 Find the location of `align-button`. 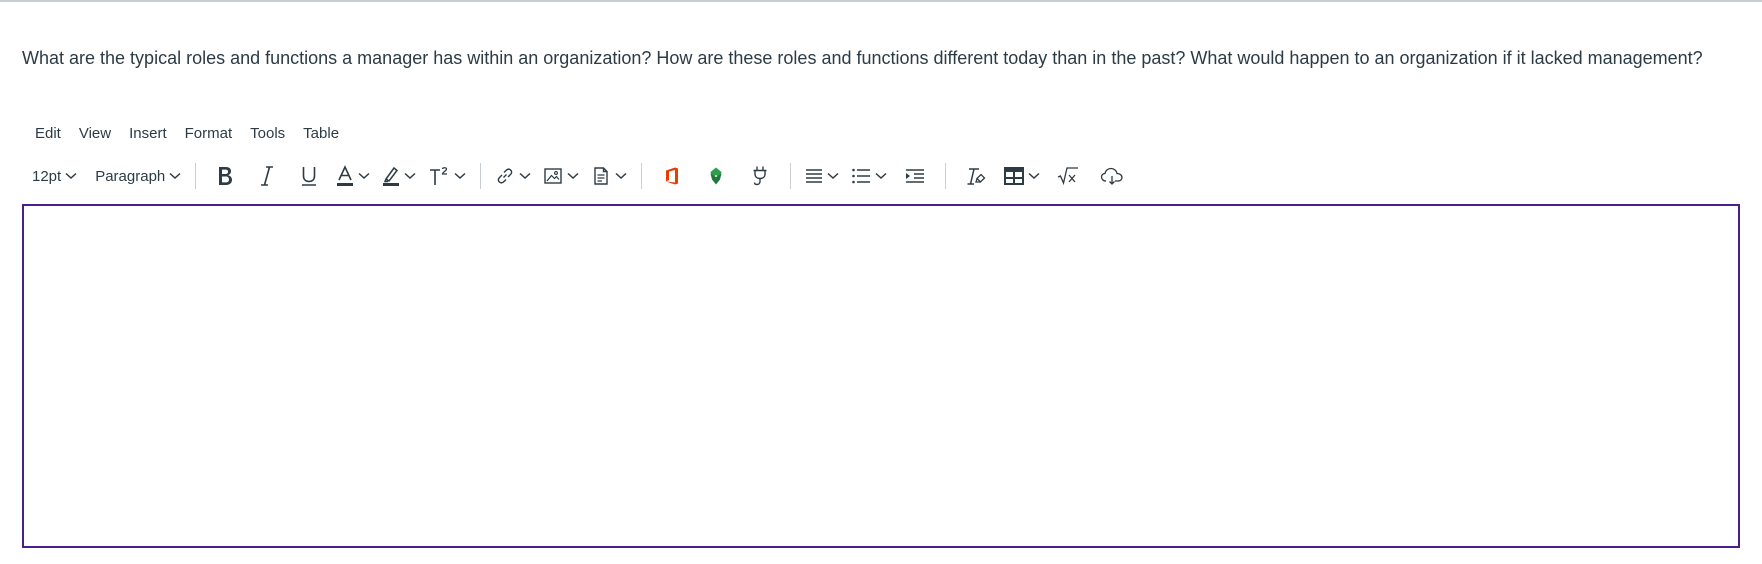

align-button is located at coordinates (822, 176).